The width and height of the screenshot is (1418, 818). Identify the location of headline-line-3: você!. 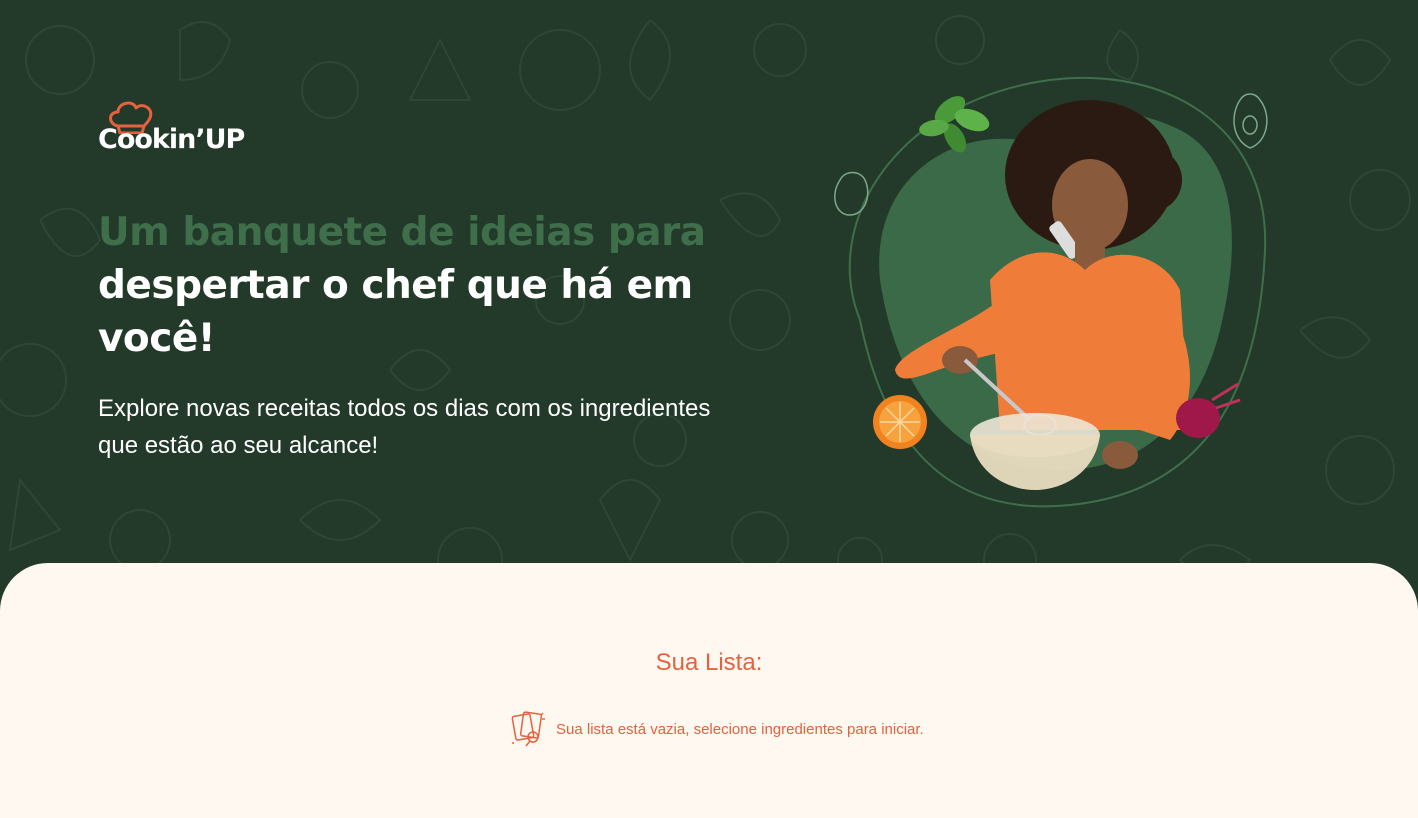
(157, 338).